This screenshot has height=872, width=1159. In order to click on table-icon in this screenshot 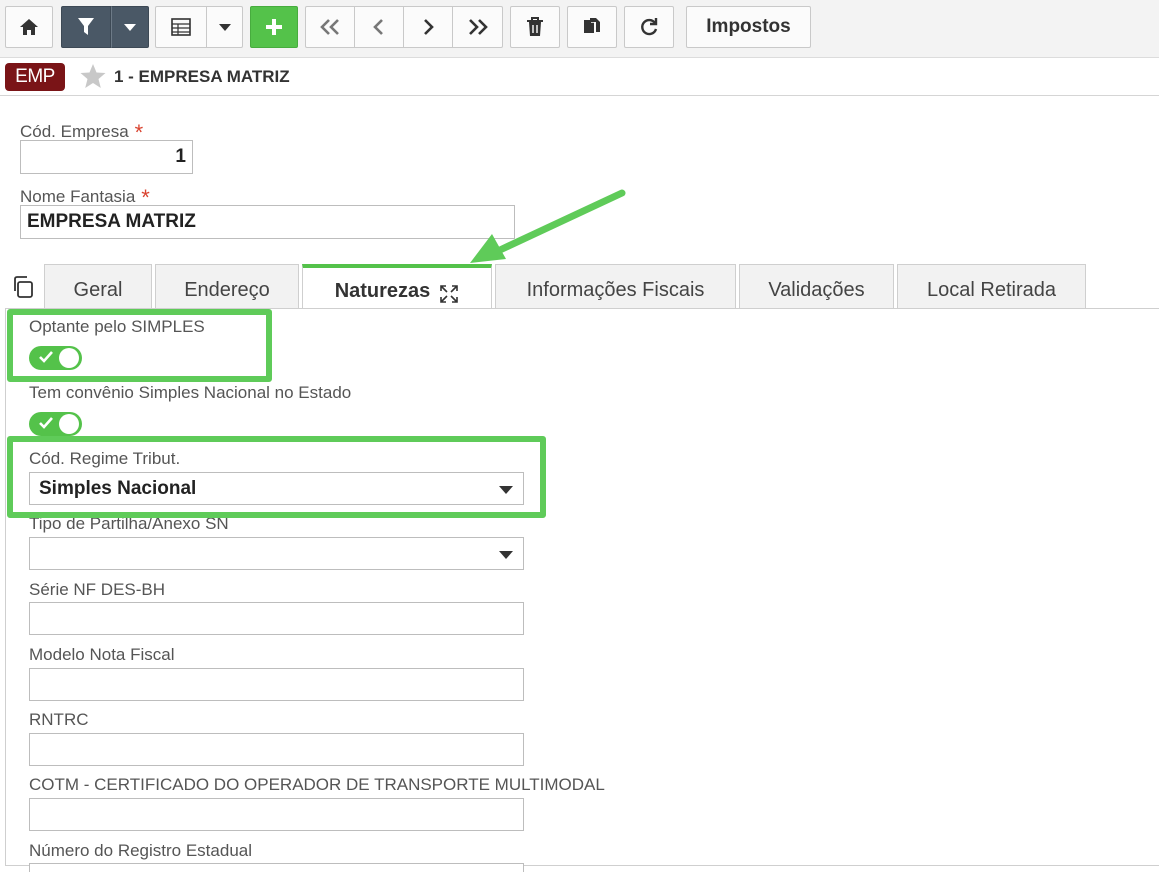, I will do `click(181, 27)`.